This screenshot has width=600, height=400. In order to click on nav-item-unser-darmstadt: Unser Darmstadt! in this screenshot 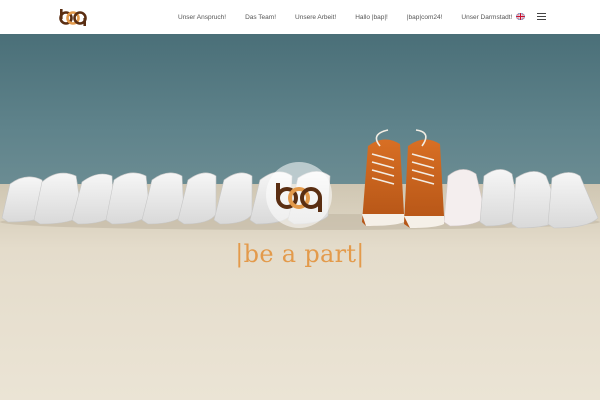, I will do `click(486, 17)`.